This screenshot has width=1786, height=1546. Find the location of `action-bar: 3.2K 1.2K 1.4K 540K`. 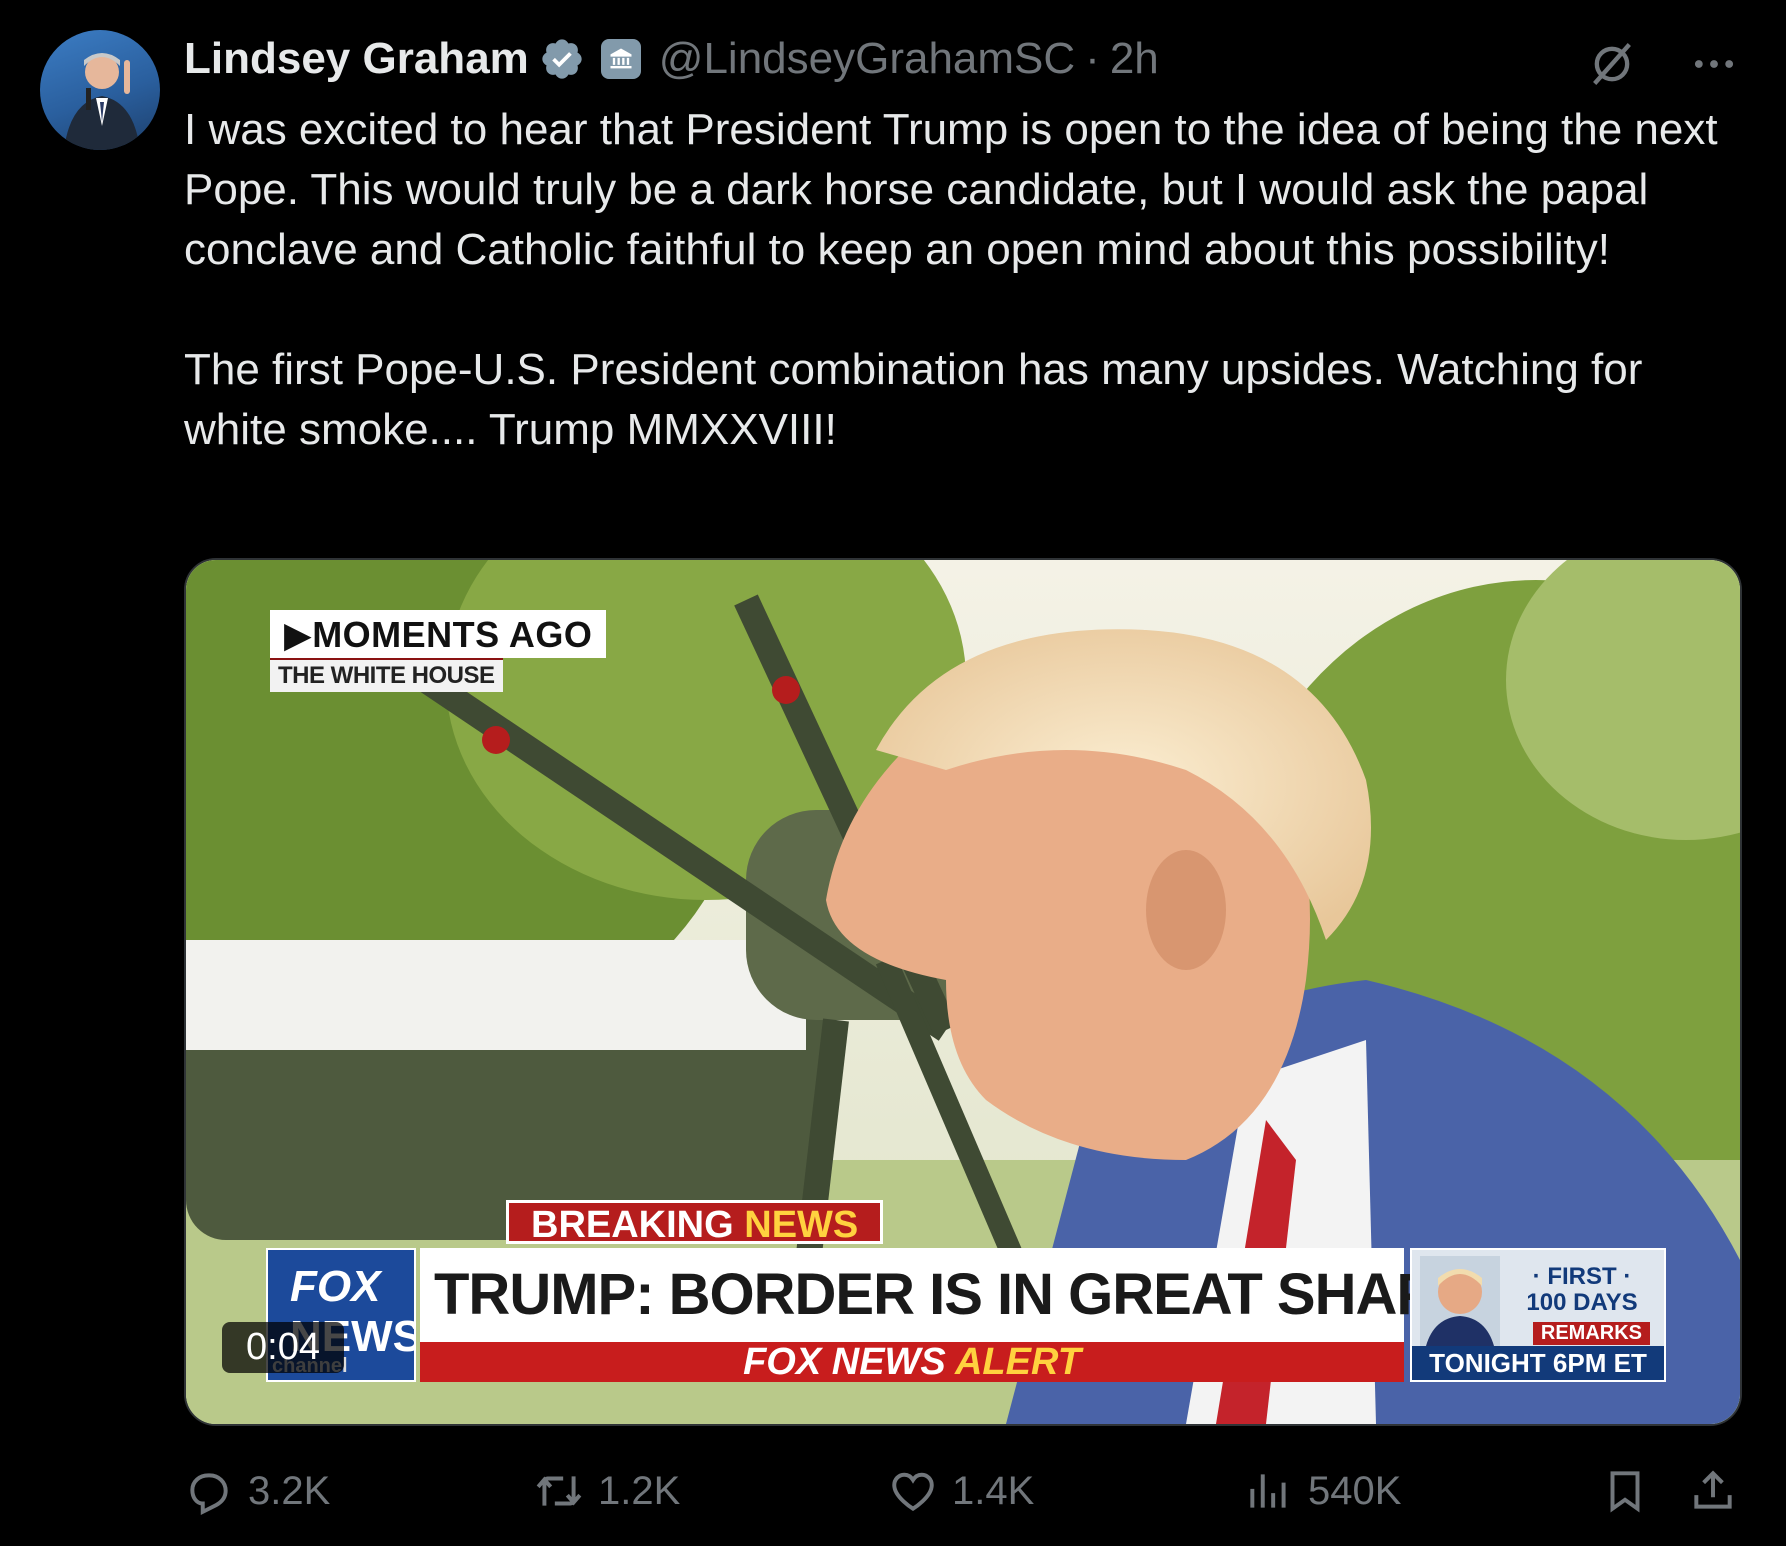

action-bar: 3.2K 1.2K 1.4K 540K is located at coordinates (961, 1491).